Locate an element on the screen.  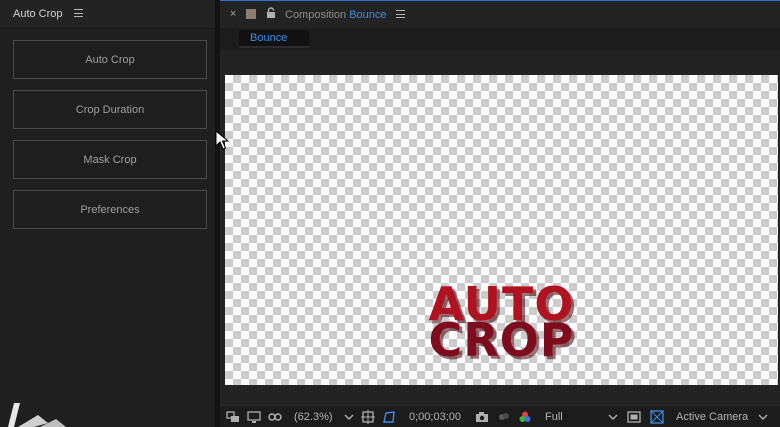
transparency-grid-icon is located at coordinates (657, 417).